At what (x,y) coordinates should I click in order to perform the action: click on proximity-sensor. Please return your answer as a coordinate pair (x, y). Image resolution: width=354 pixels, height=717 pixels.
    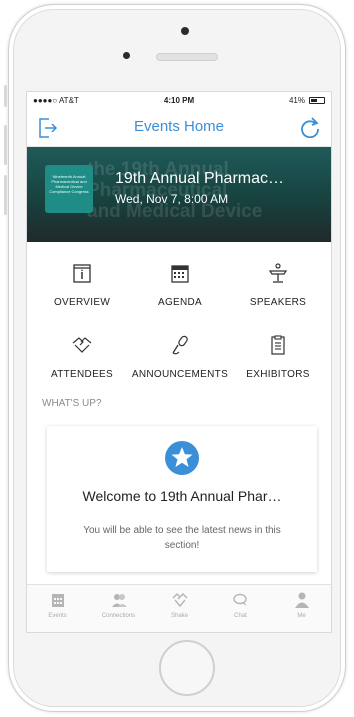
    Looking at the image, I should click on (126, 55).